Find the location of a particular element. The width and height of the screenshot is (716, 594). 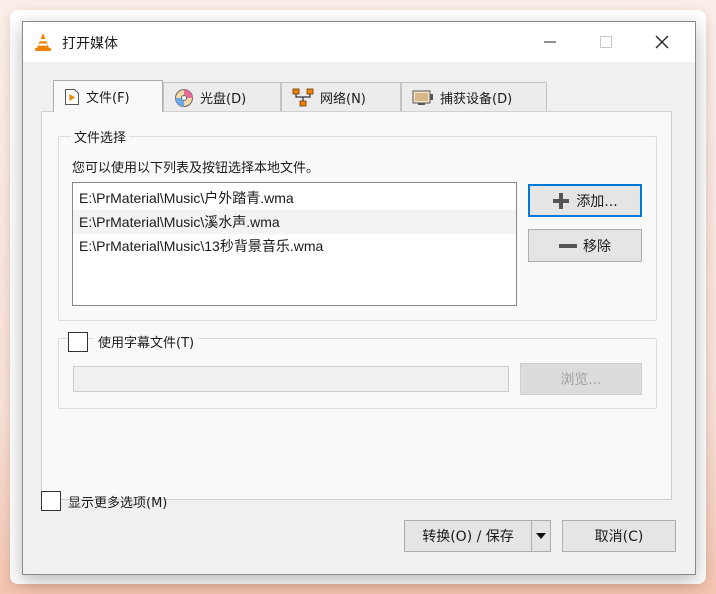

remove-button-label: 移除 is located at coordinates (597, 246).